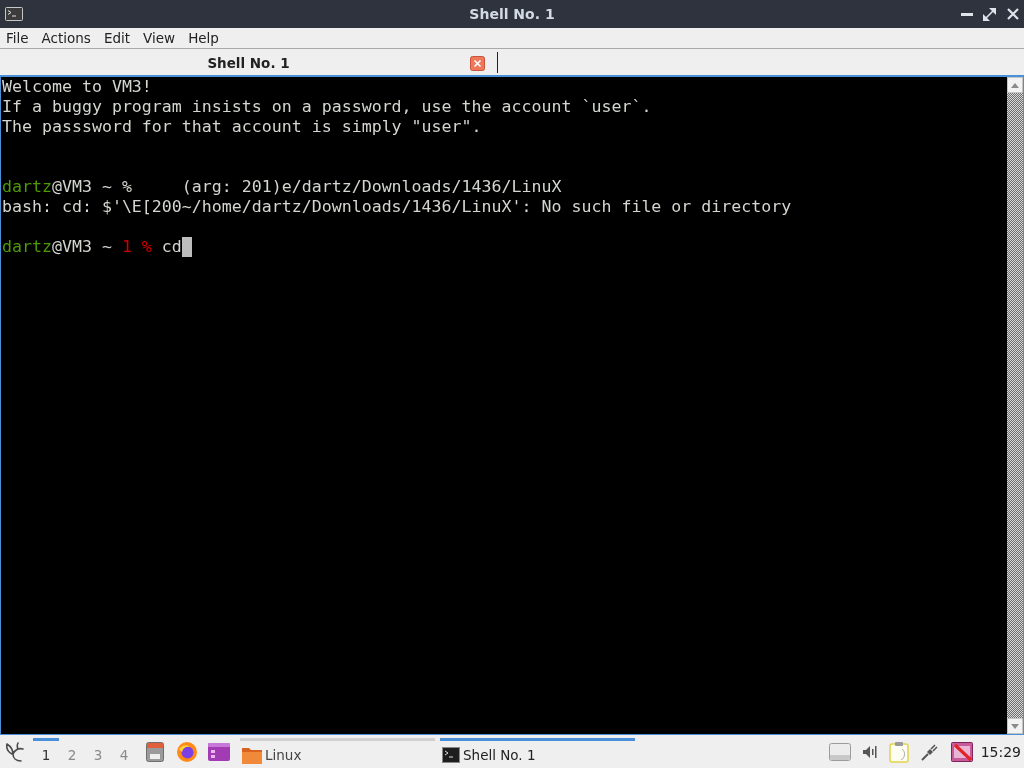 This screenshot has width=1024, height=768. Describe the element at coordinates (961, 751) in the screenshot. I see `crossed-screen-icon` at that location.